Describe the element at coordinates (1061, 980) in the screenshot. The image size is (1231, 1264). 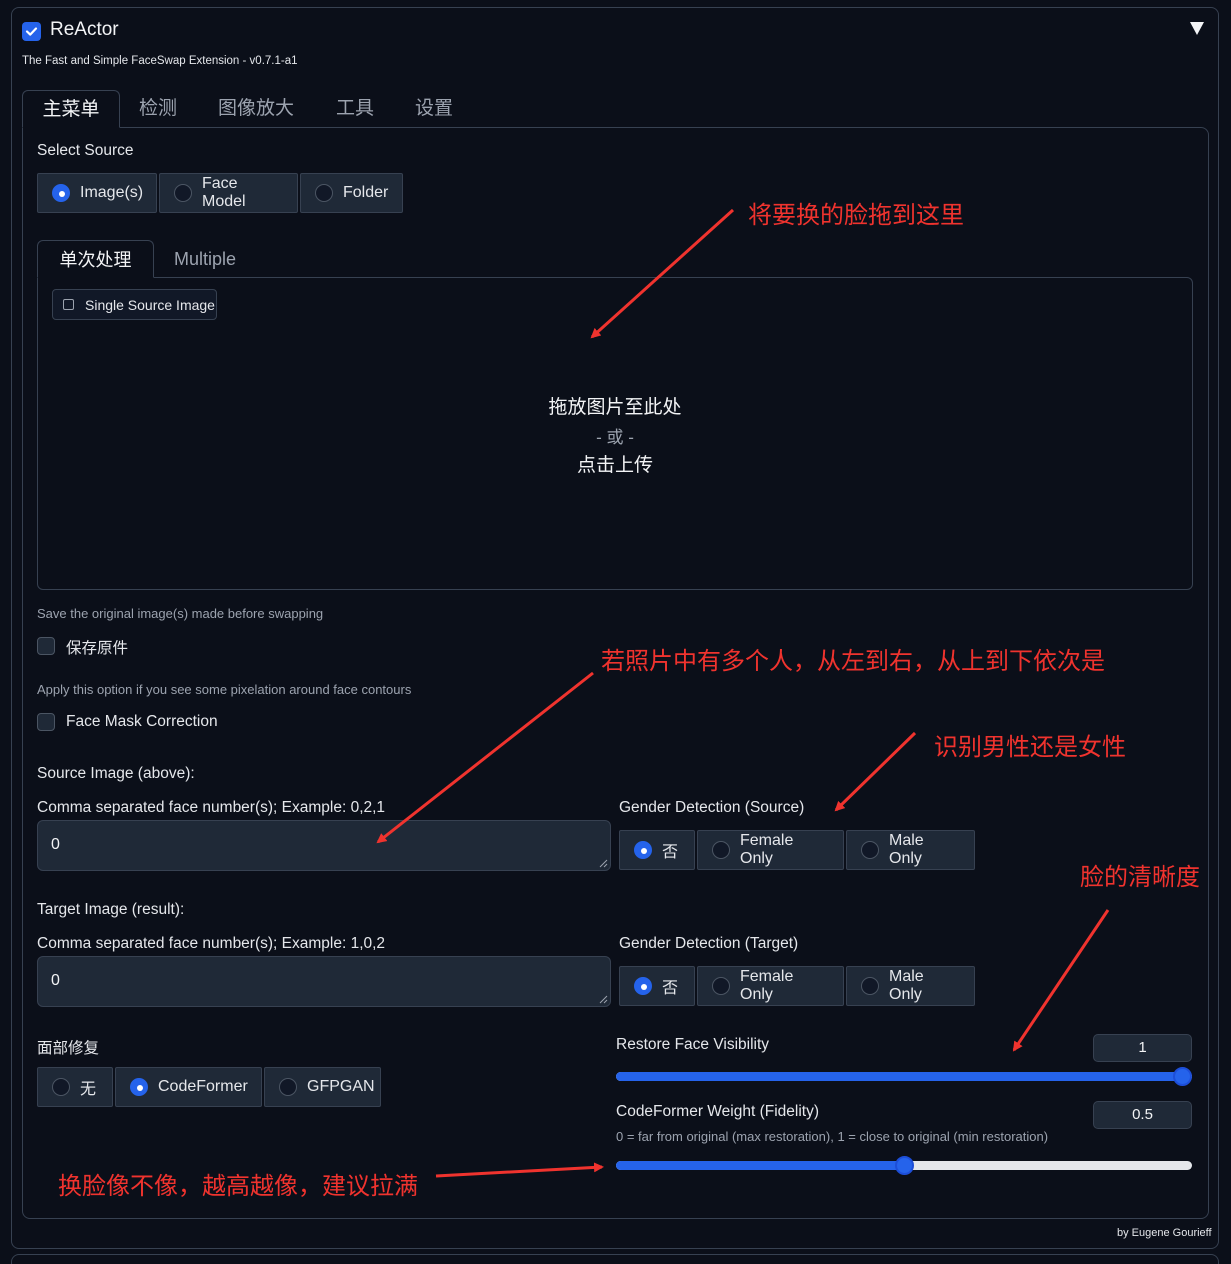
I see `arrow-to-visibility` at that location.